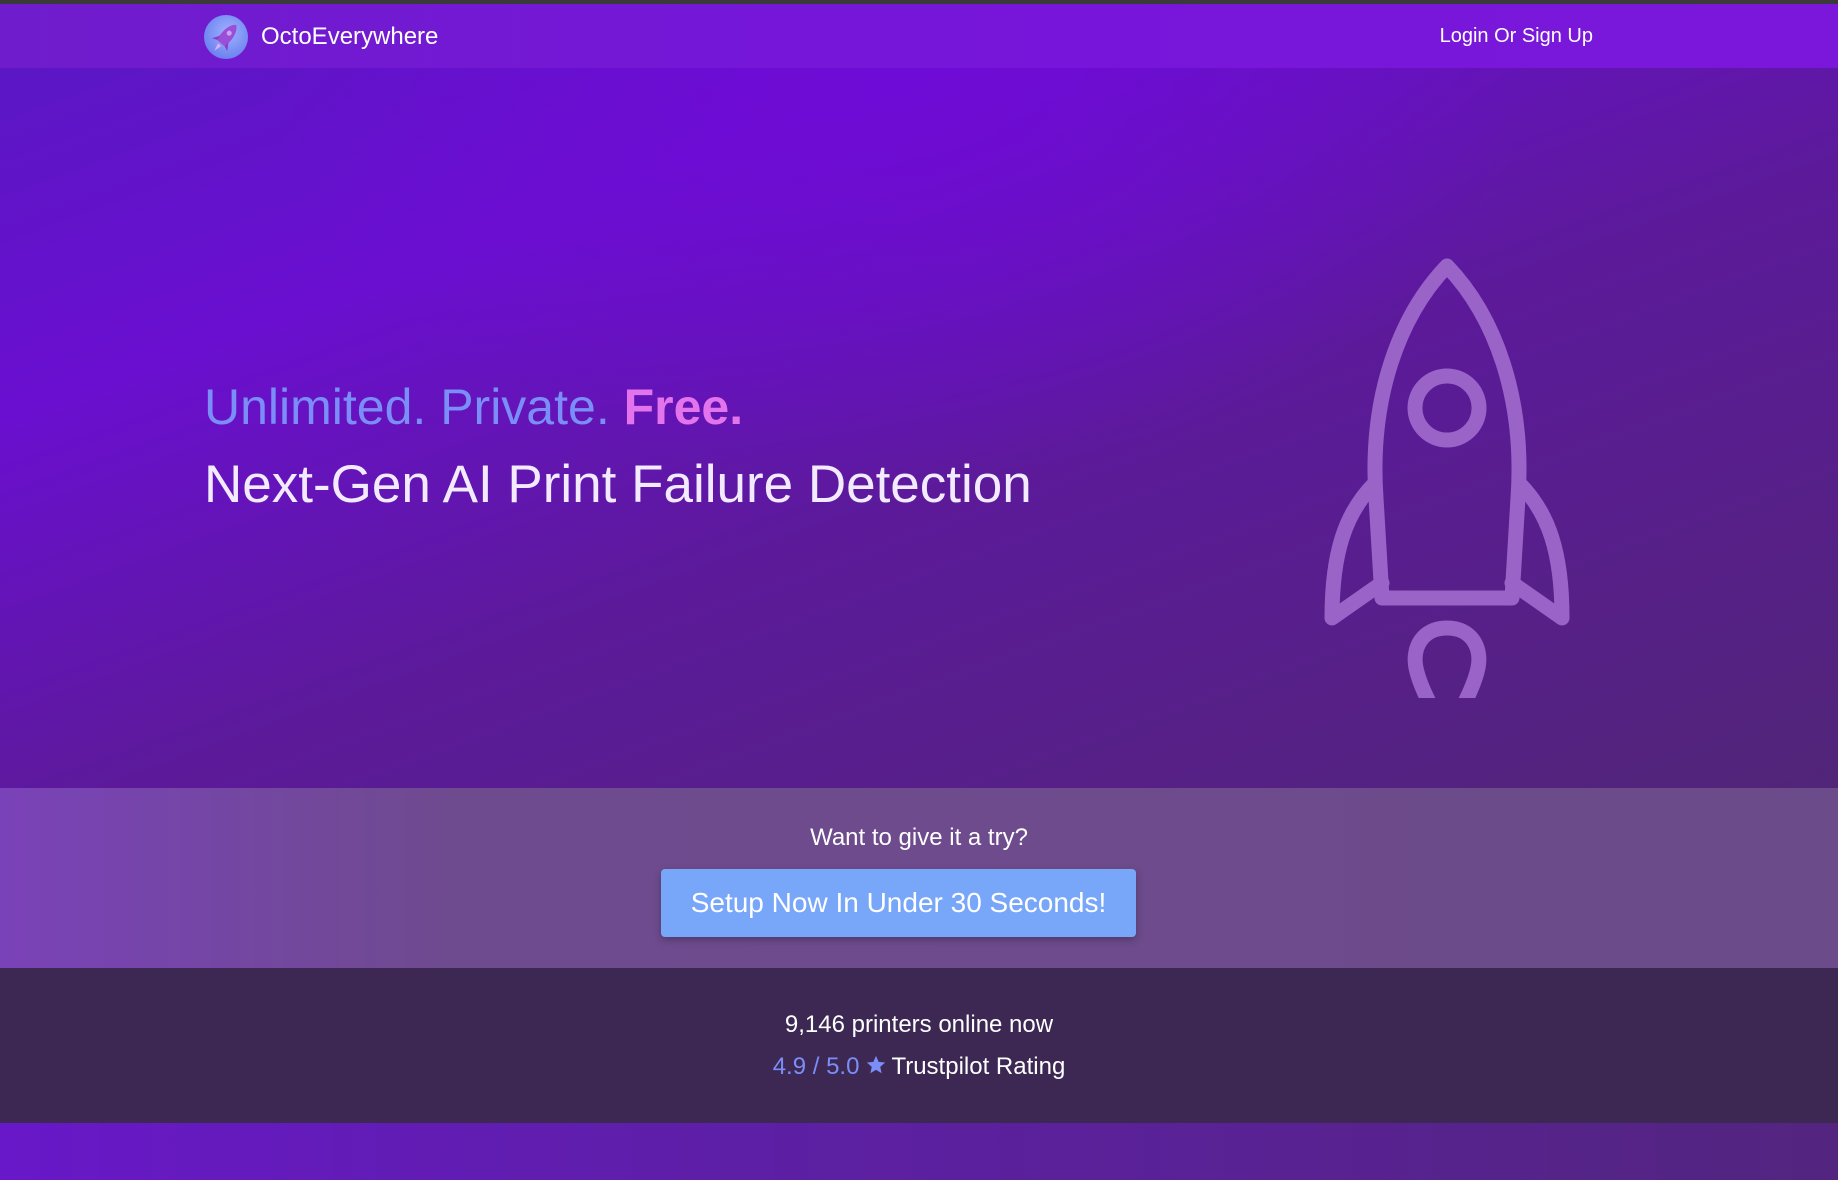  What do you see at coordinates (816, 1066) in the screenshot?
I see `rating-value: 4.9 / 5.0` at bounding box center [816, 1066].